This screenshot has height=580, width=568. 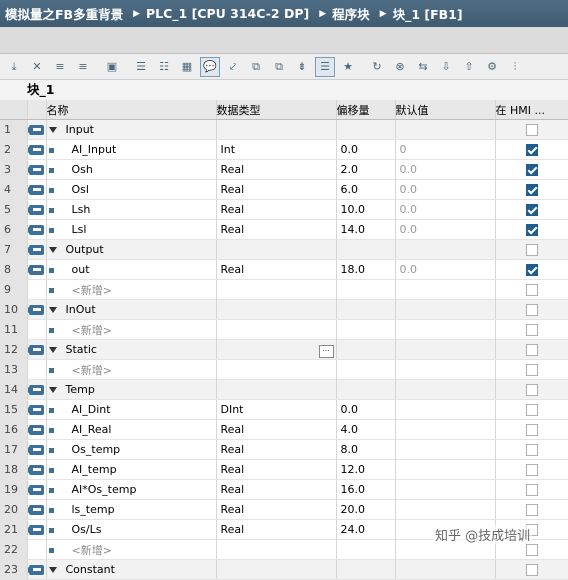 What do you see at coordinates (284, 389) in the screenshot?
I see `table-row: 14 Temp` at bounding box center [284, 389].